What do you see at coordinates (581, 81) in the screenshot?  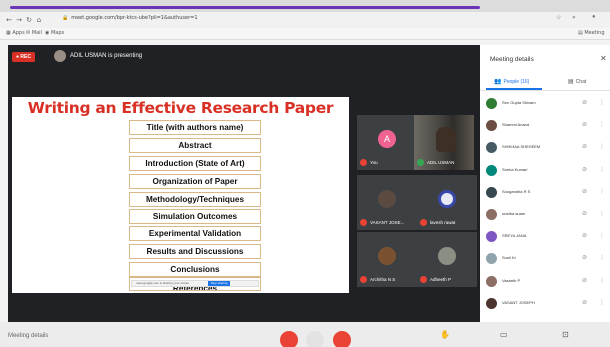 I see `tab-label: Chat` at bounding box center [581, 81].